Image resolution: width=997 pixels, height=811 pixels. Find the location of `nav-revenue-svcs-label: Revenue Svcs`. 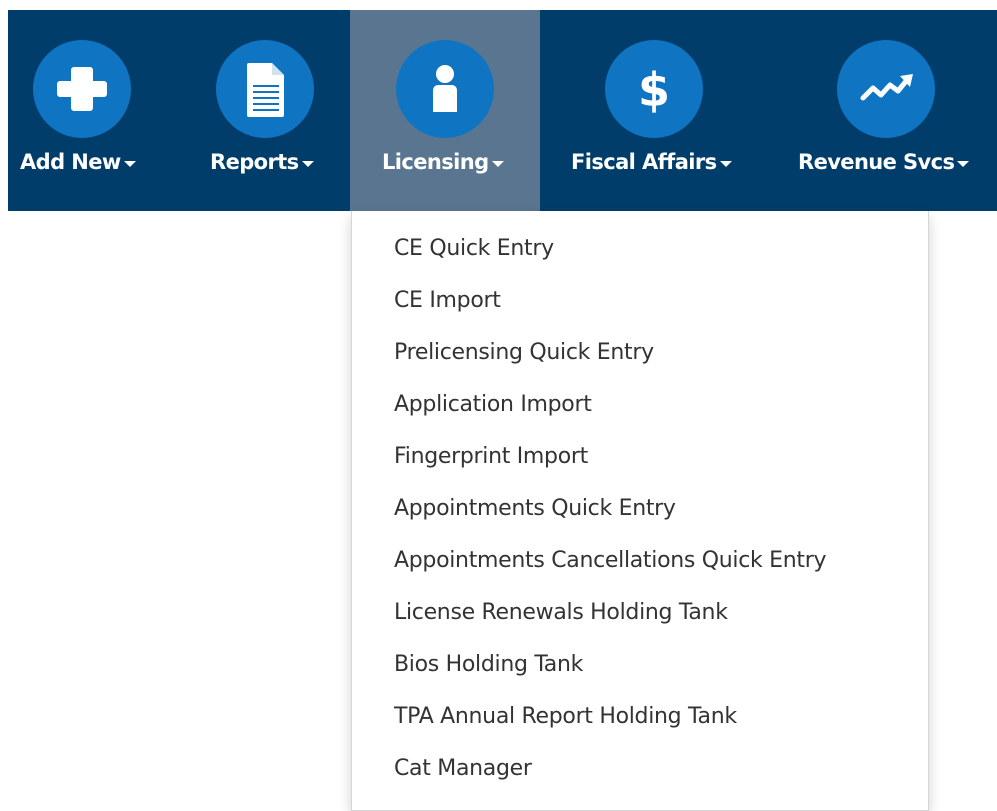

nav-revenue-svcs-label: Revenue Svcs is located at coordinates (876, 162).